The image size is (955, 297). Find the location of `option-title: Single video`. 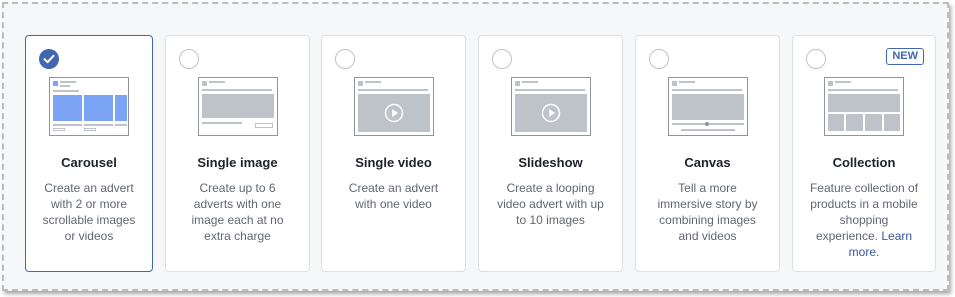

option-title: Single video is located at coordinates (393, 162).